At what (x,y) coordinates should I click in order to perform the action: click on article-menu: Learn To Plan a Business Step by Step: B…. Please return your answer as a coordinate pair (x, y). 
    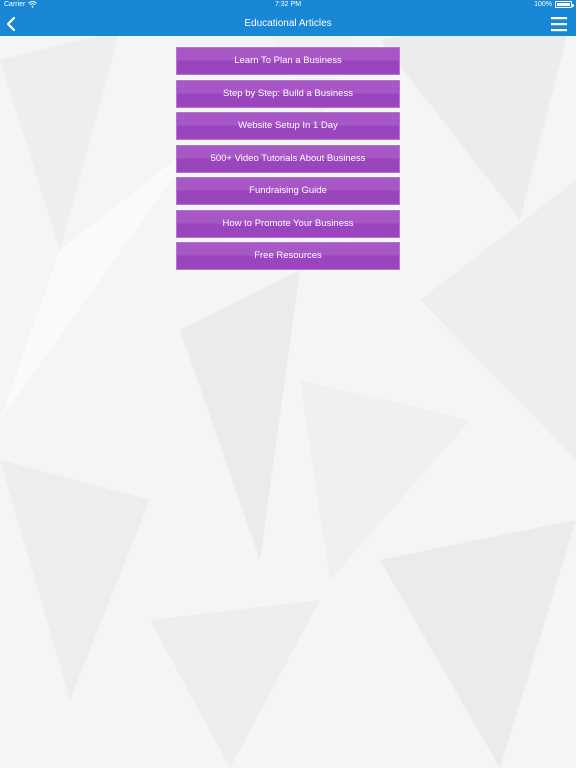
    Looking at the image, I should click on (288, 158).